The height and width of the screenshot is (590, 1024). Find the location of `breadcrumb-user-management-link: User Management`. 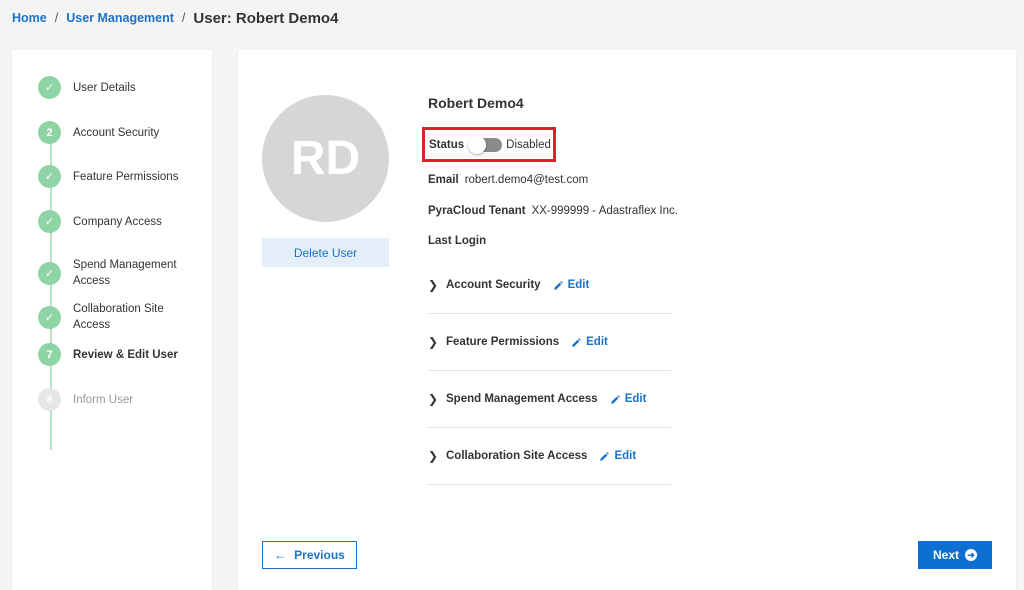

breadcrumb-user-management-link: User Management is located at coordinates (120, 18).